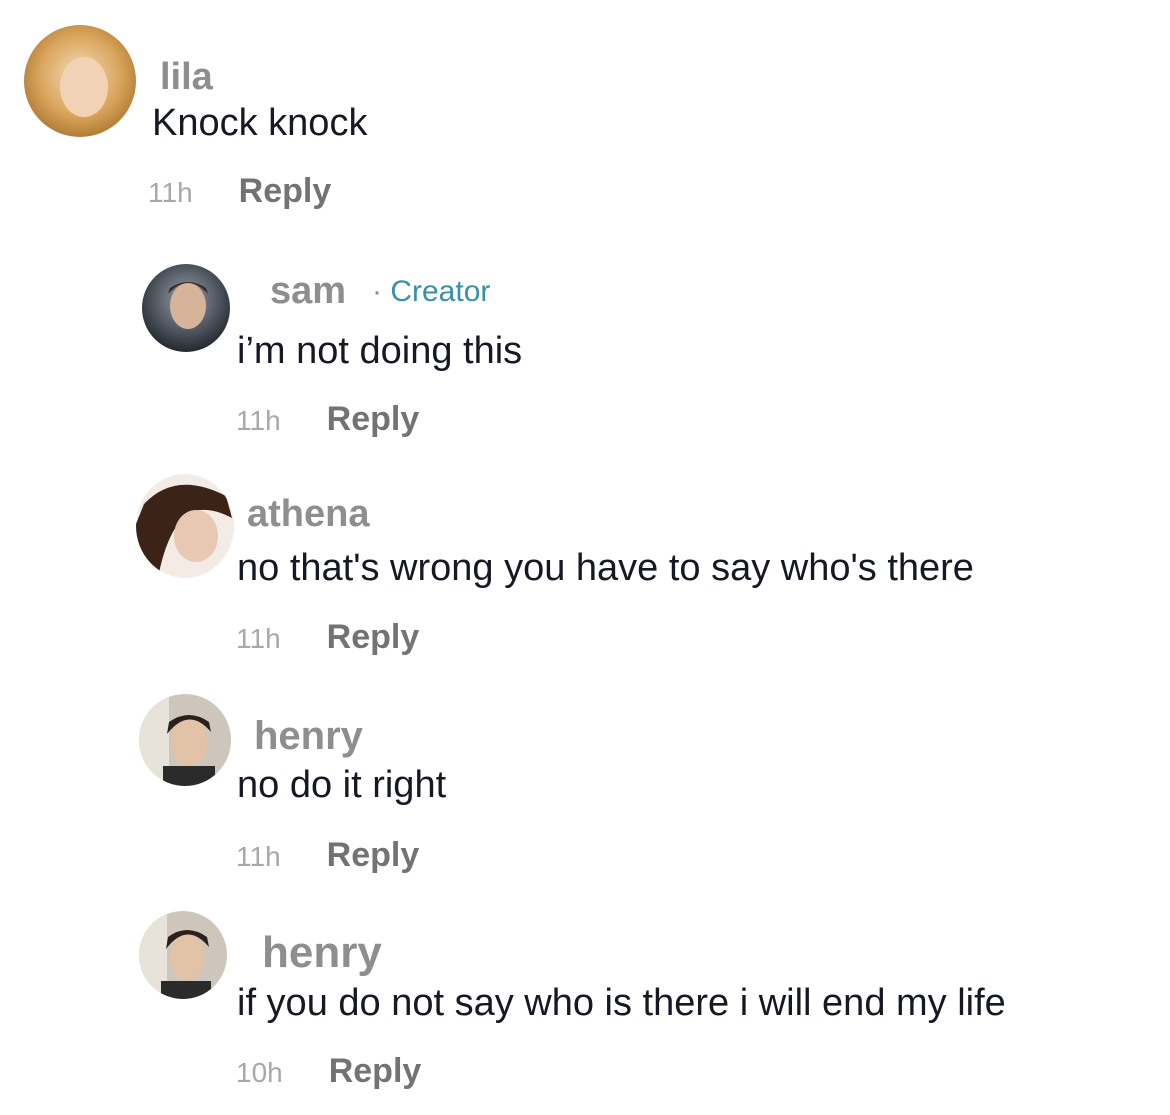  I want to click on creator-badge: · Creator, so click(431, 292).